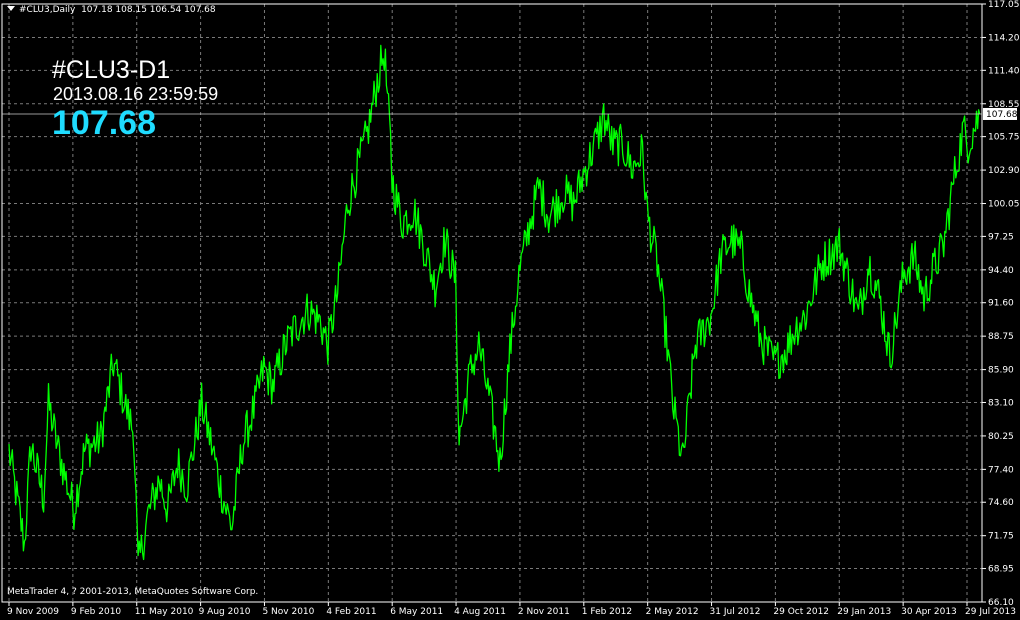 This screenshot has width=1020, height=620. Describe the element at coordinates (990, 612) in the screenshot. I see `x-tick-label: 29 Jul 2013` at that location.